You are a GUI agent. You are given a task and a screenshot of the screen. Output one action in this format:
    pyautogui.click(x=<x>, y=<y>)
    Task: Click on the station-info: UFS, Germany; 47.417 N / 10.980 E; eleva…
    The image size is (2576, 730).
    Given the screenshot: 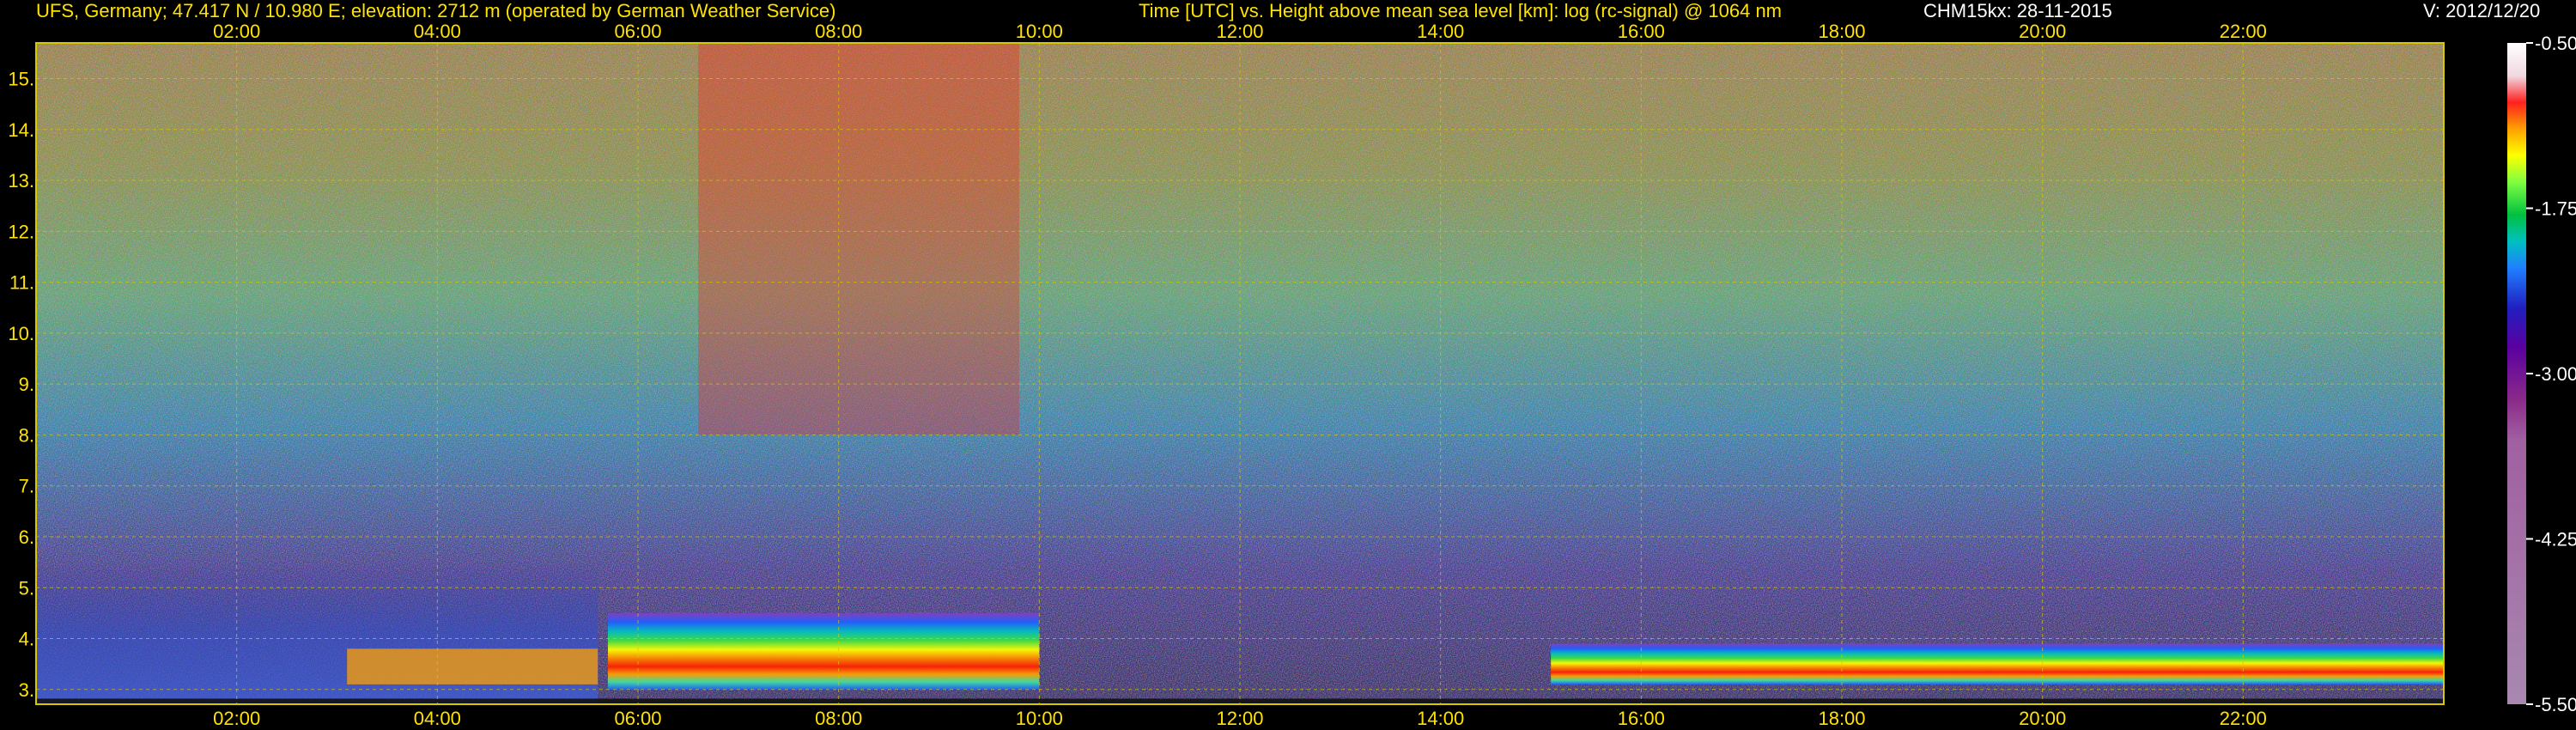 What is the action you would take?
    pyautogui.click(x=436, y=10)
    